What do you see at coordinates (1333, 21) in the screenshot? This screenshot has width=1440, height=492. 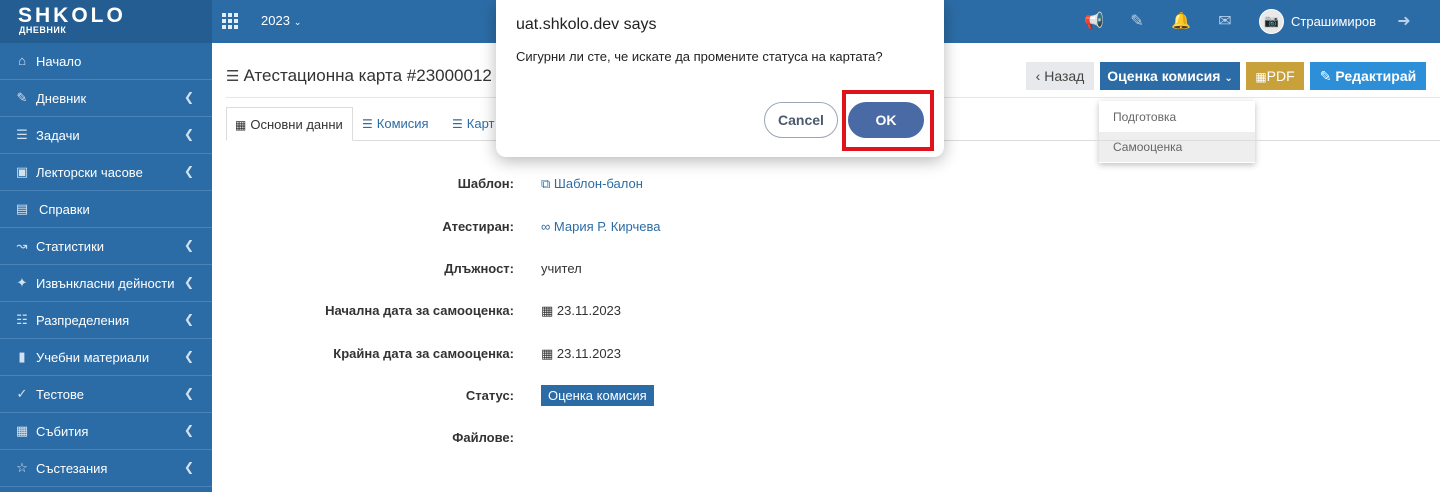 I see `username: Страшимиров` at bounding box center [1333, 21].